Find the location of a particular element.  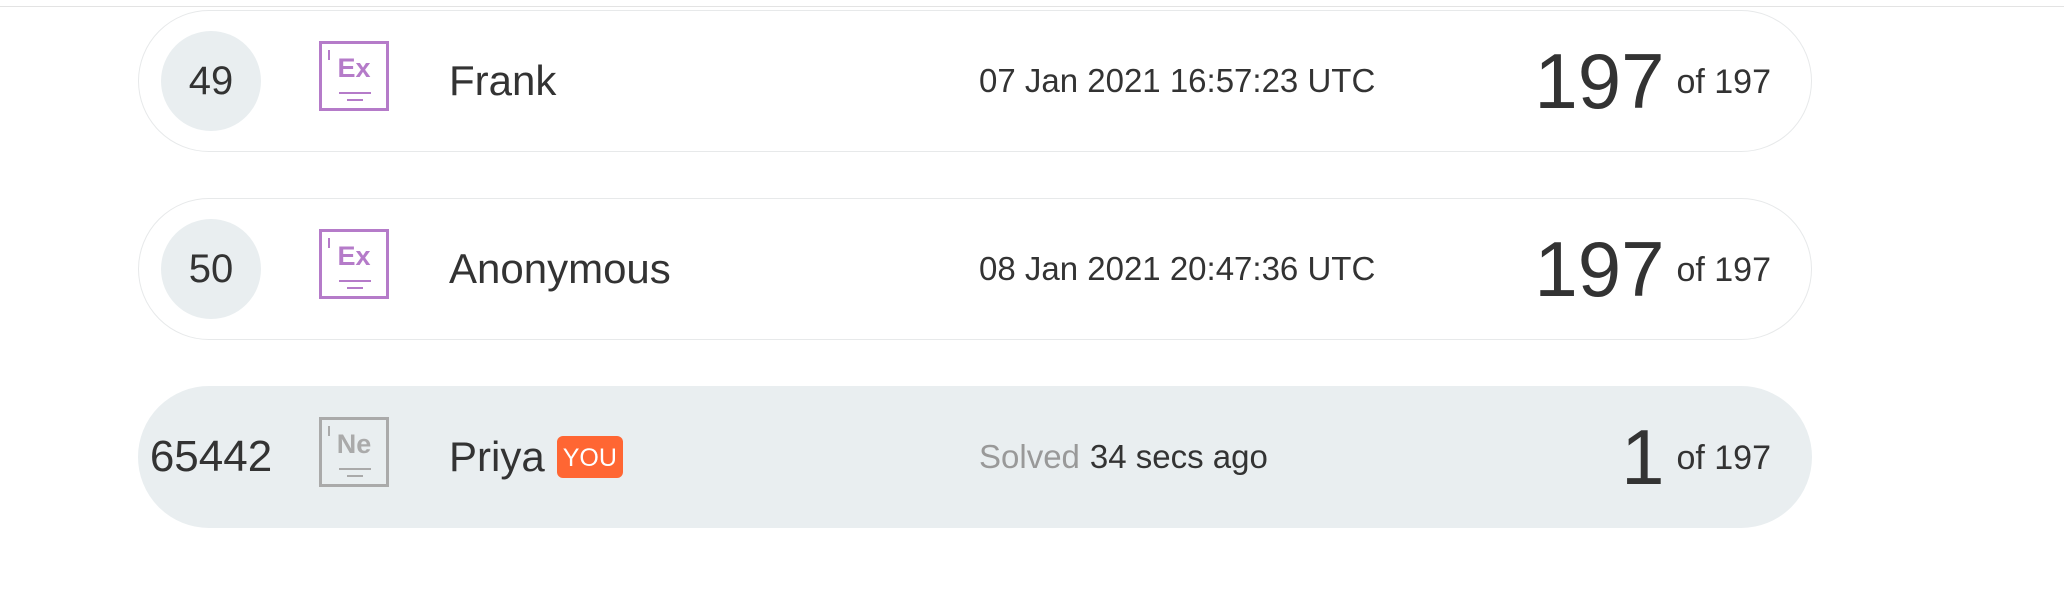

score: 1 of 197 is located at coordinates (1696, 457).